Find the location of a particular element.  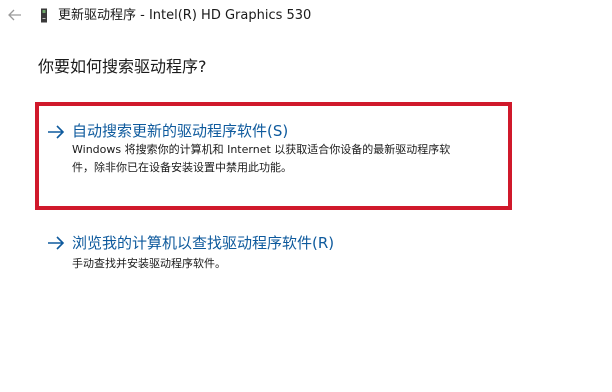

auto-search-description-line-2: 件，除非你已在设备安装设置中禁用此功能。 is located at coordinates (182, 167).